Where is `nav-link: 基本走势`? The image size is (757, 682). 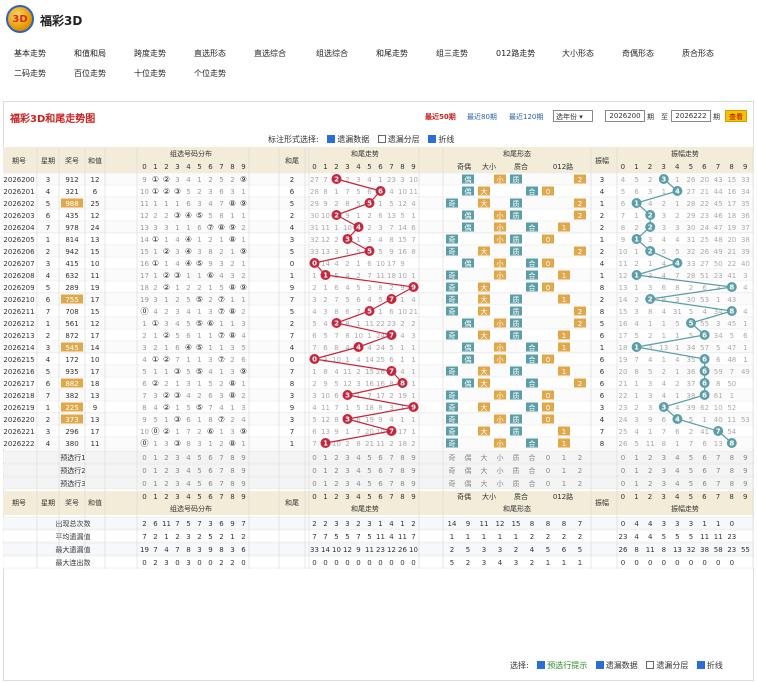
nav-link: 基本走势 is located at coordinates (30, 53).